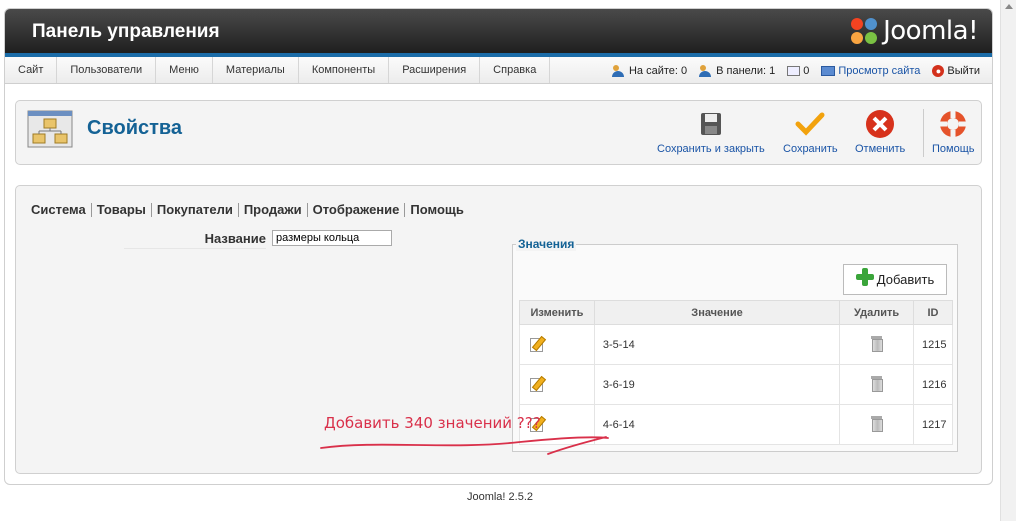 Image resolution: width=1016 pixels, height=521 pixels. What do you see at coordinates (828, 70) in the screenshot?
I see `monitor-icon` at bounding box center [828, 70].